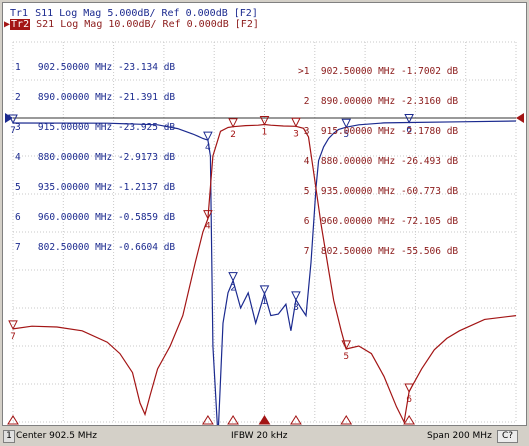 This screenshot has height=446, width=529. What do you see at coordinates (520, 118) in the screenshot?
I see `ref-arrow-right` at bounding box center [520, 118].